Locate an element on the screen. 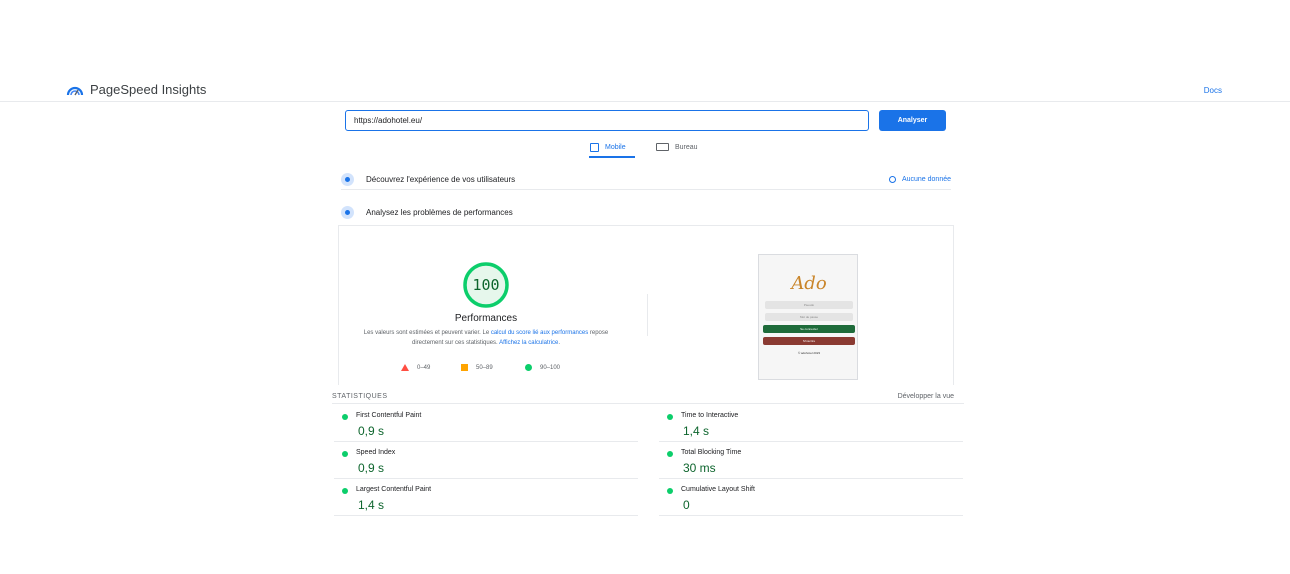  brand: PageSpeed Insights is located at coordinates (136, 89).